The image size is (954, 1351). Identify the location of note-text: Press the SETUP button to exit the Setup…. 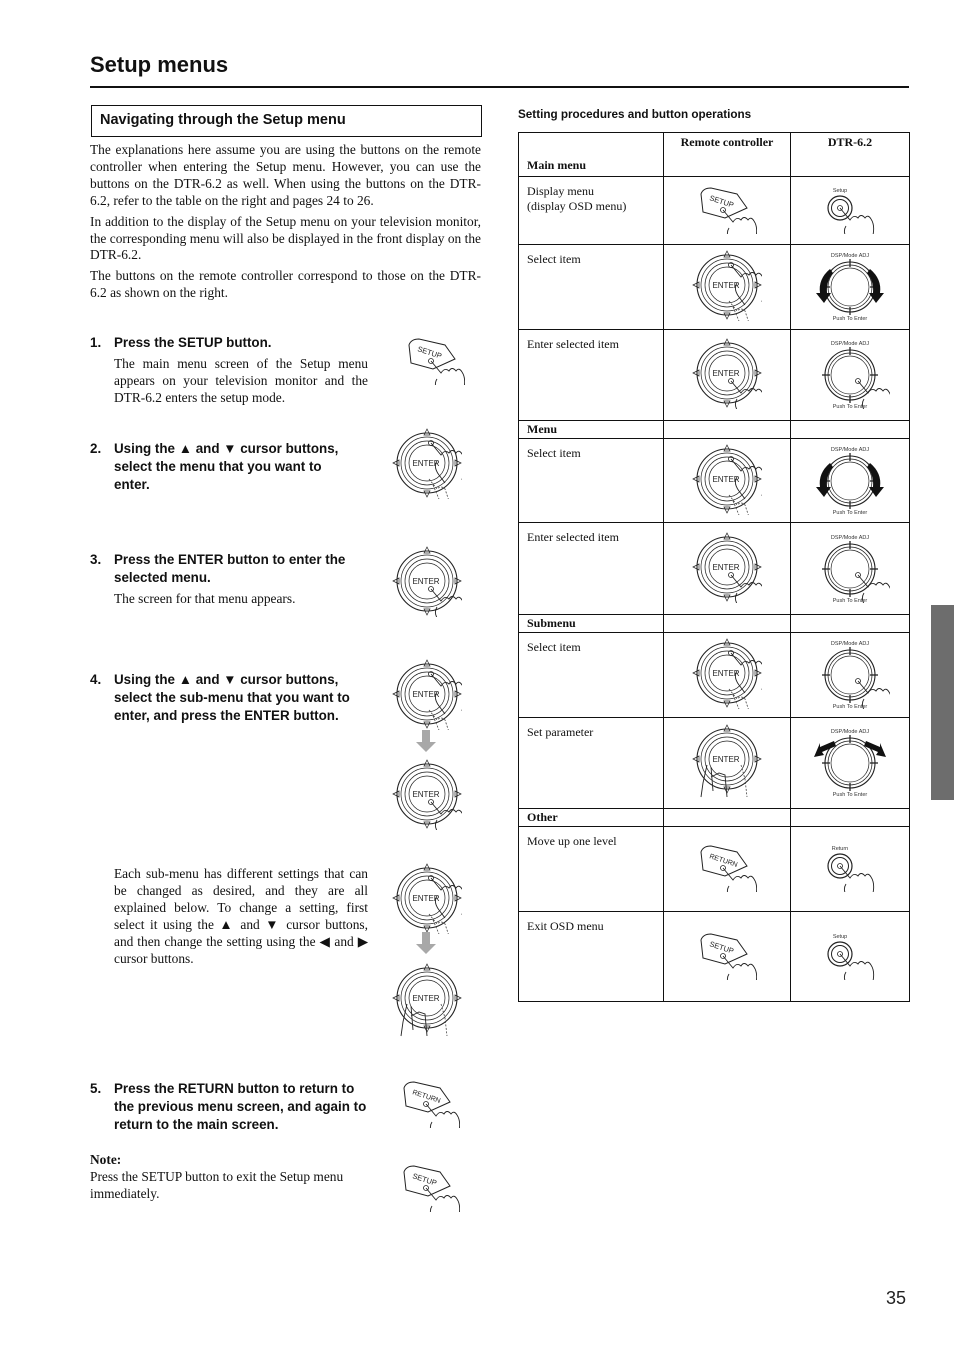
(217, 1184).